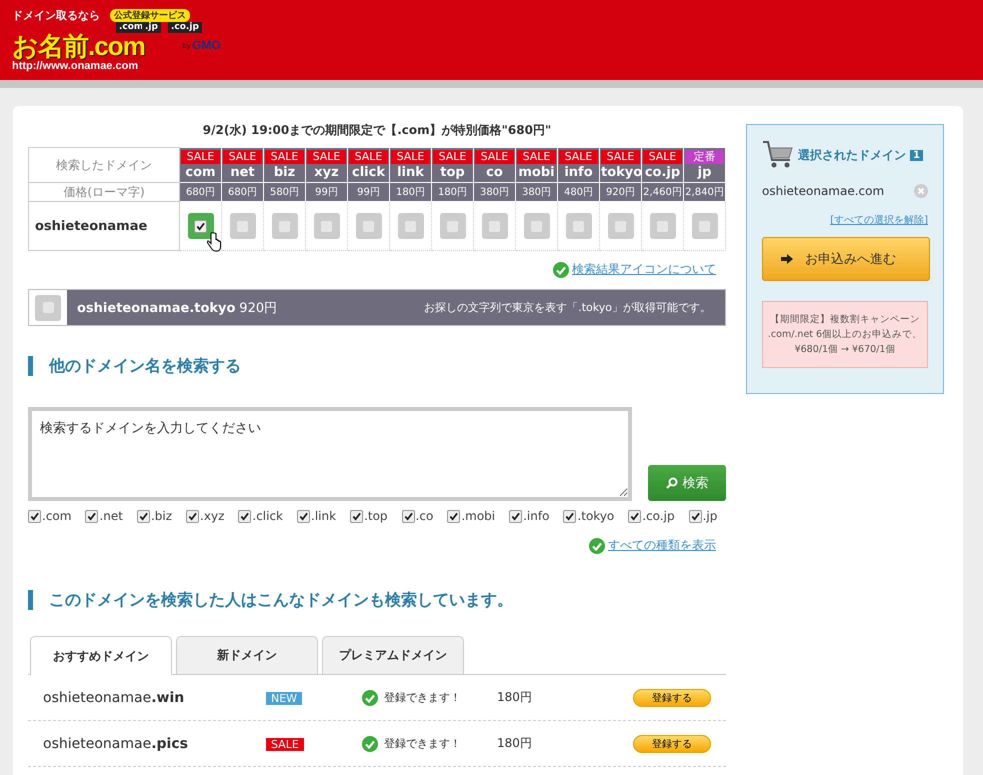 The width and height of the screenshot is (983, 775). What do you see at coordinates (104, 192) in the screenshot?
I see `table-header: 価格(ローマ字)` at bounding box center [104, 192].